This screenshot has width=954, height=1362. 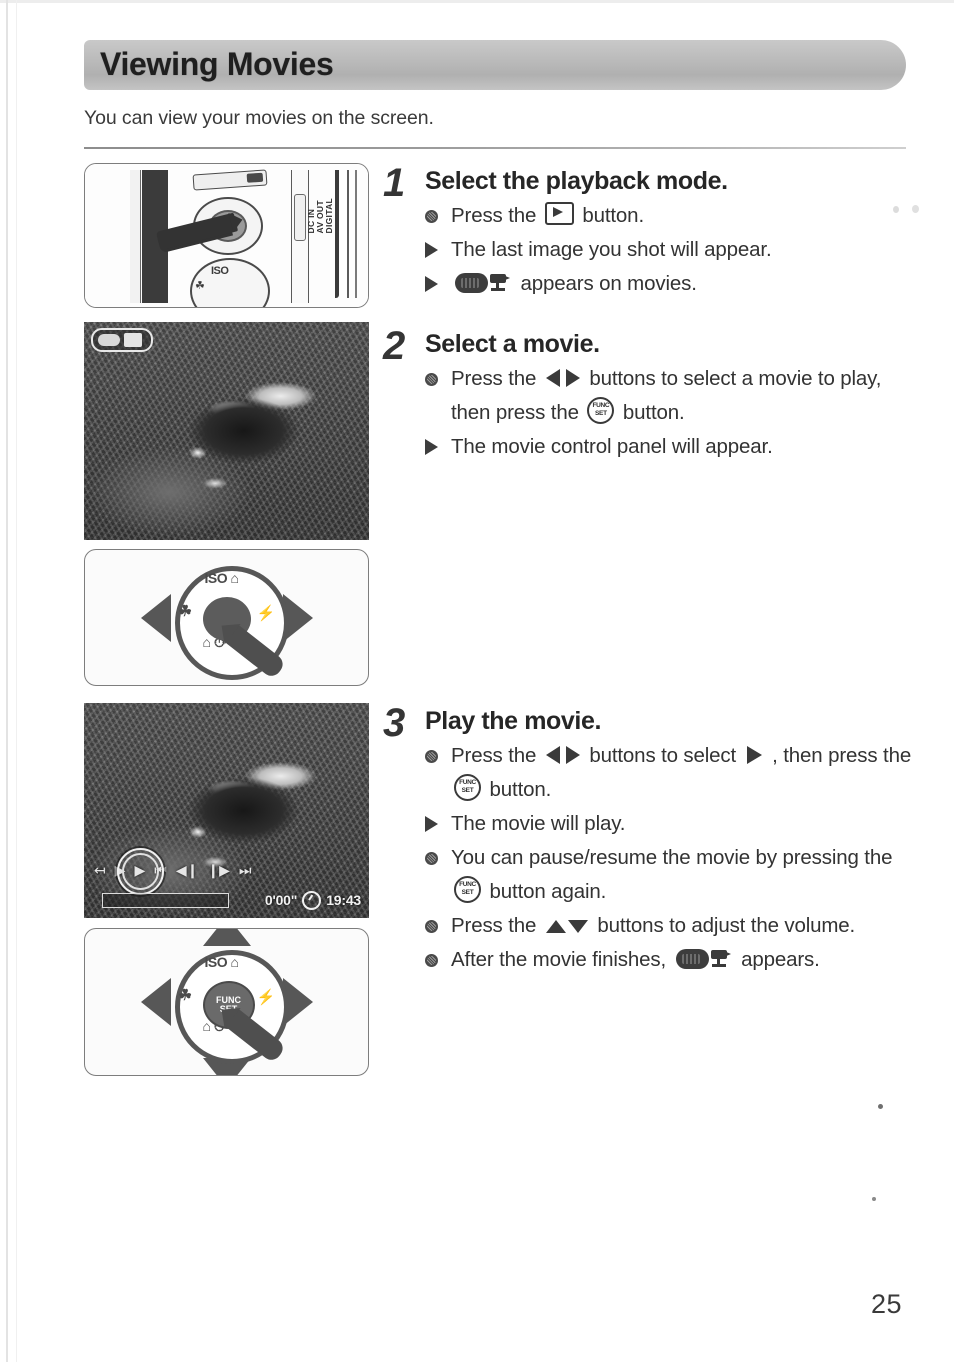 I want to click on photo-dog-in-grass, so click(x=226, y=431).